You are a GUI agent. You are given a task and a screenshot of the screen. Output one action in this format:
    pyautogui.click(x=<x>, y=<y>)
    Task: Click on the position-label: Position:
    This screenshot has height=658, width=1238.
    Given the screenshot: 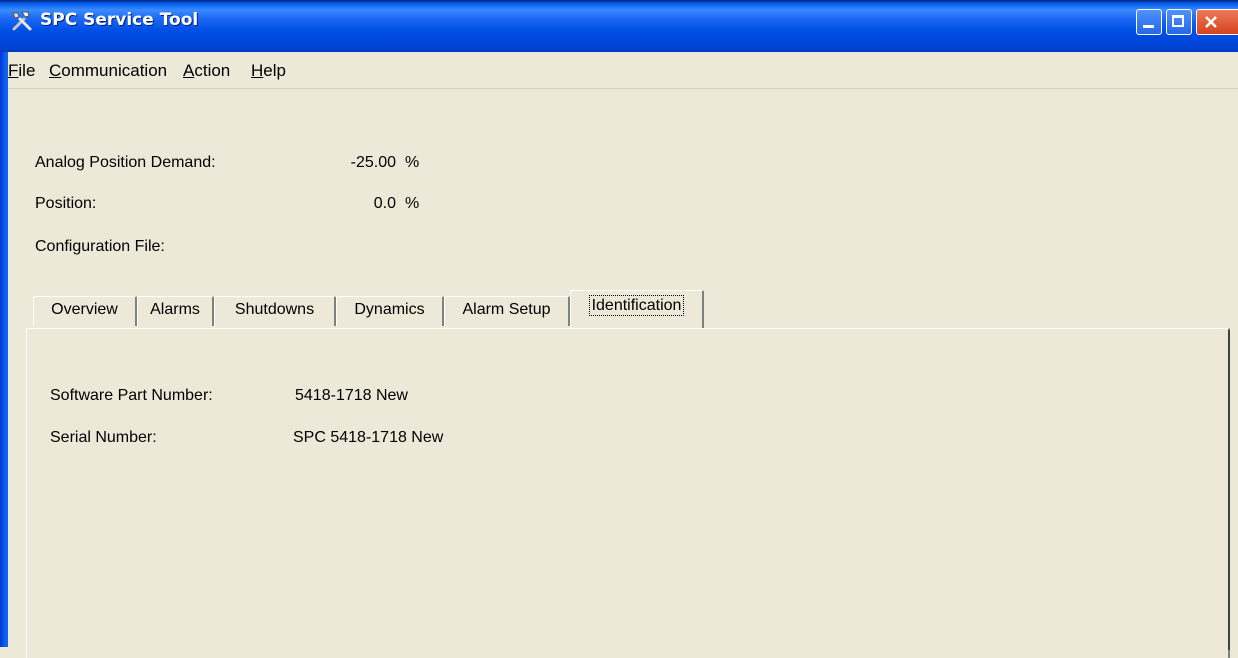 What is the action you would take?
    pyautogui.click(x=66, y=203)
    